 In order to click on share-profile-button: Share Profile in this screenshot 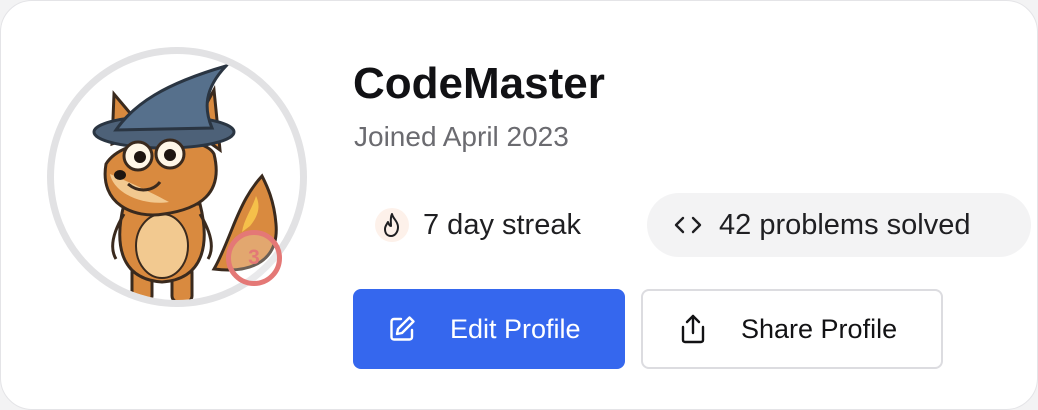, I will do `click(792, 329)`.